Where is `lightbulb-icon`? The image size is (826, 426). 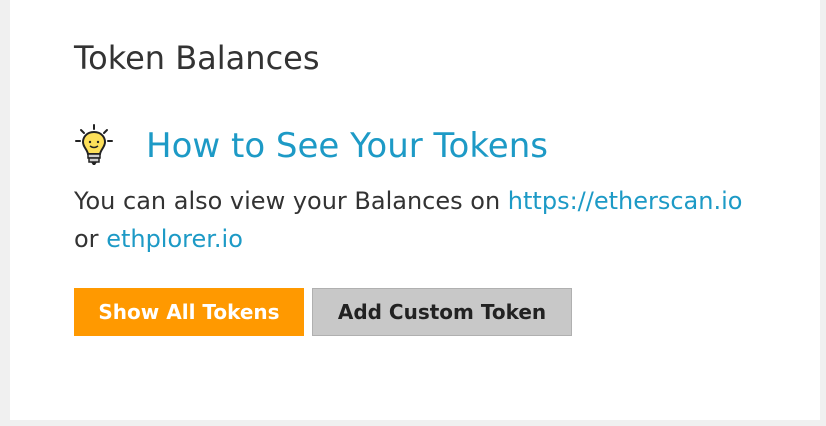
lightbulb-icon is located at coordinates (94, 146).